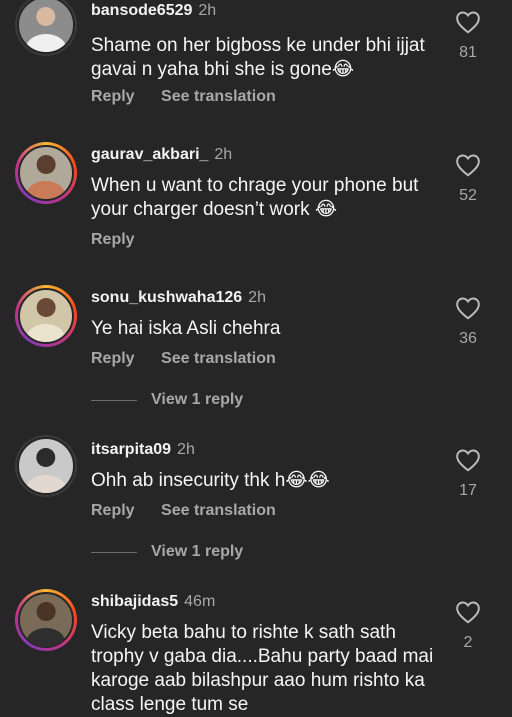 This screenshot has width=512, height=717. Describe the element at coordinates (468, 338) in the screenshot. I see `like-count: 36` at that location.